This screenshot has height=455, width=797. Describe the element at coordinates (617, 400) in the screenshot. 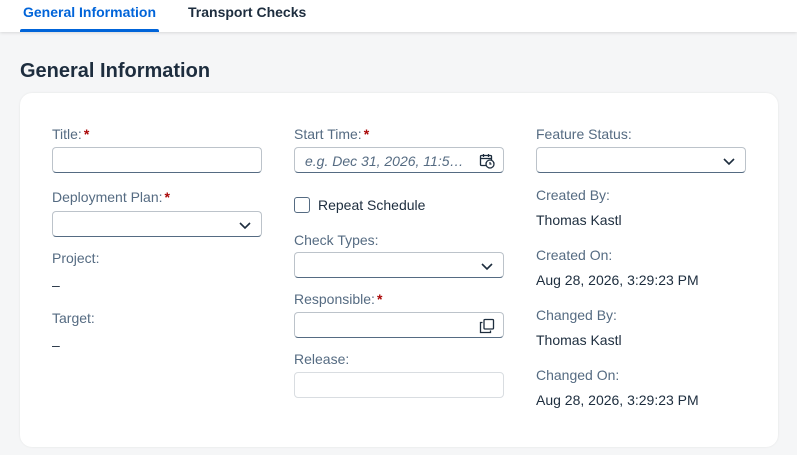

I see `changed-on-value: Aug 28, 2026, 3:29:23 PM` at that location.